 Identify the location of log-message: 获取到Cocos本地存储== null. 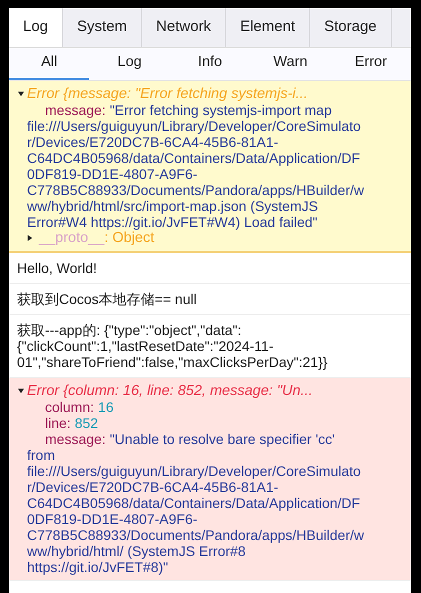
(107, 299).